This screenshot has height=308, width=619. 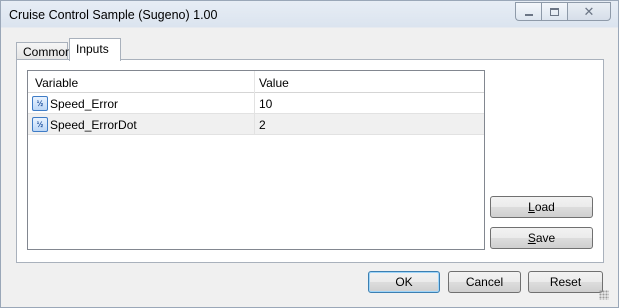 I want to click on load-button: Load, so click(x=541, y=207).